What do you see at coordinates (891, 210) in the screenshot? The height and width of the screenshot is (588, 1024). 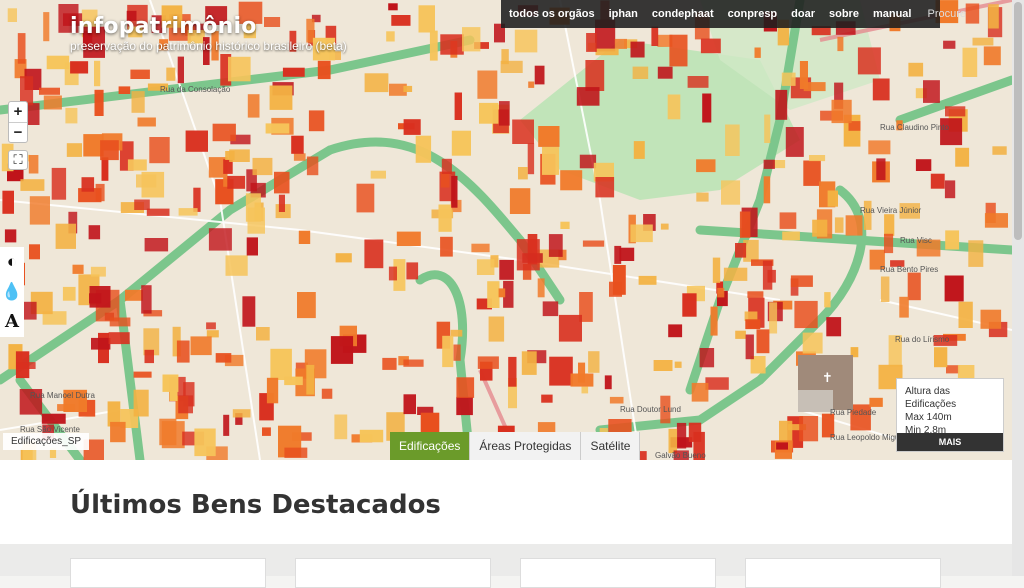 I see `svg-text: Rua Vieira Júnior` at bounding box center [891, 210].